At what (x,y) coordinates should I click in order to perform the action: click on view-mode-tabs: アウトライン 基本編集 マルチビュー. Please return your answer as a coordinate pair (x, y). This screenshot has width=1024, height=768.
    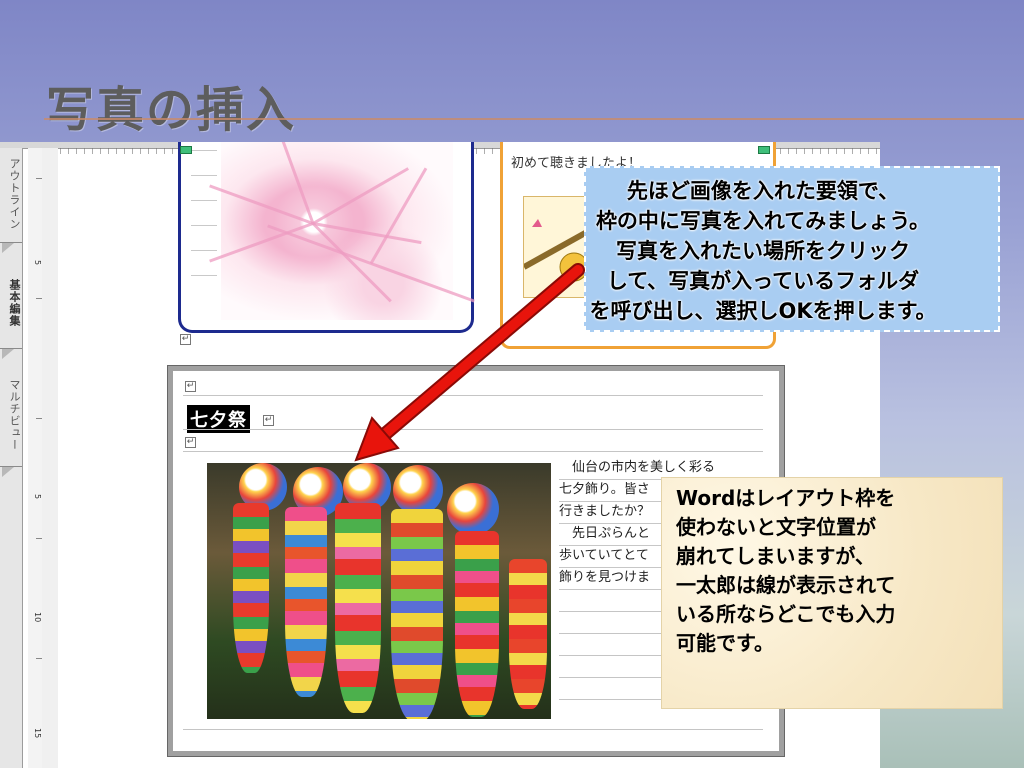
    Looking at the image, I should click on (11, 458).